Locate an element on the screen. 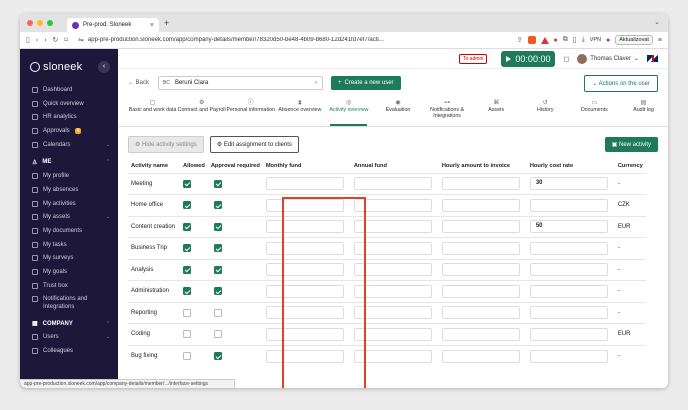 Image resolution: width=688 pixels, height=410 pixels. vpn-button: VPN is located at coordinates (595, 40).